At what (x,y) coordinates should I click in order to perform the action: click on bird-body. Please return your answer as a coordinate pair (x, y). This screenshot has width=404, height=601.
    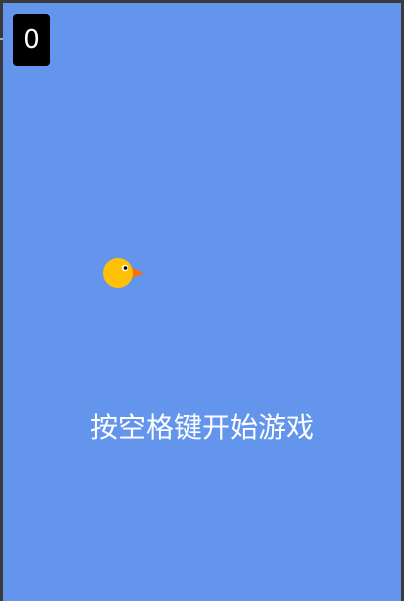
    Looking at the image, I should click on (118, 273).